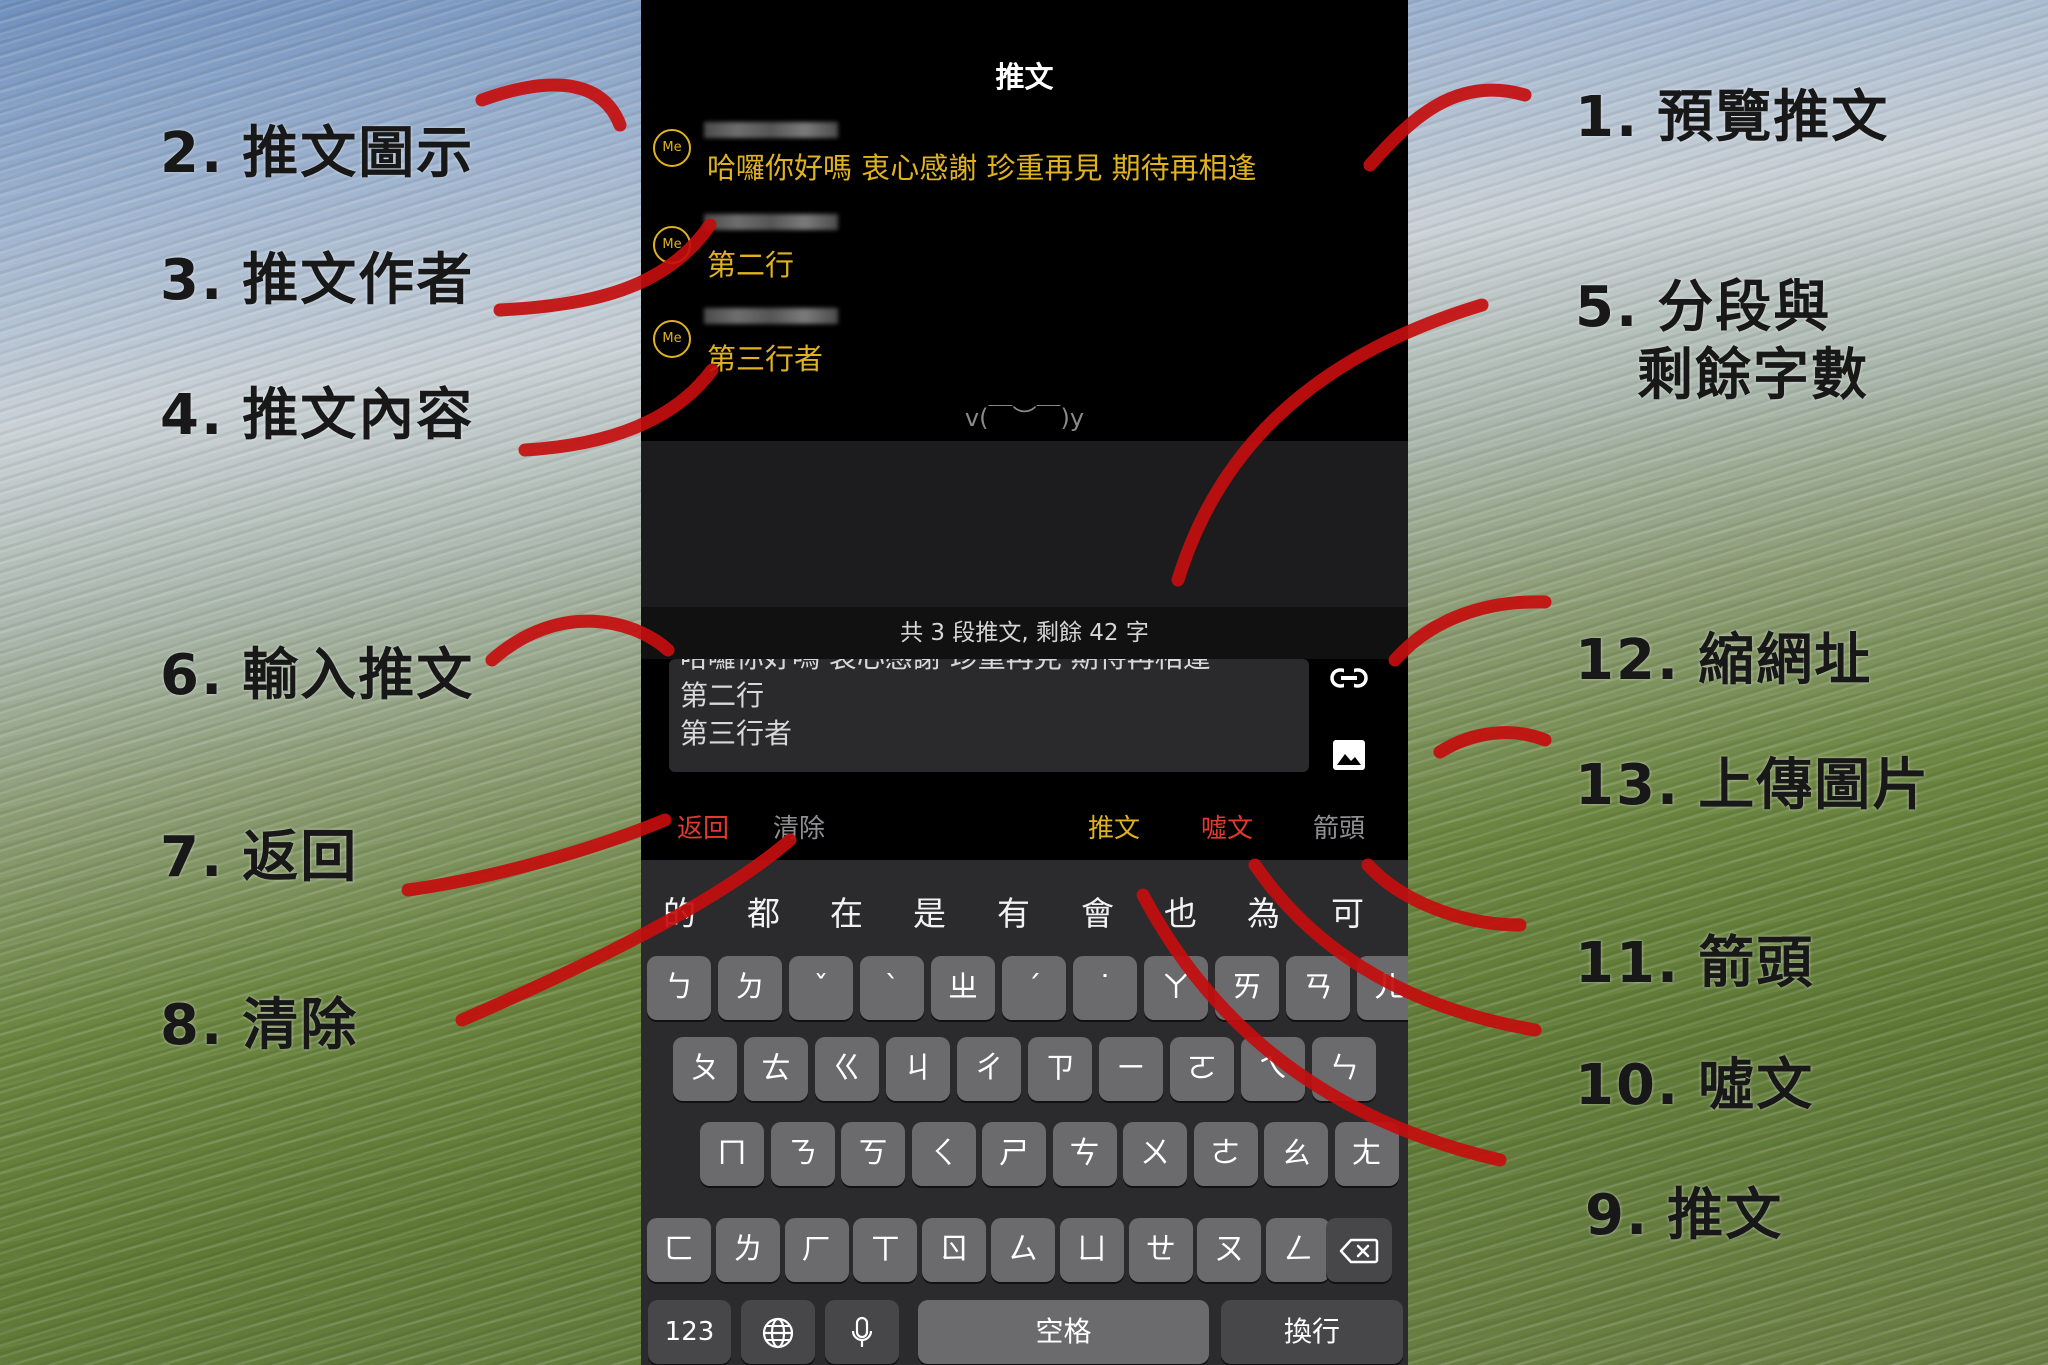 Image resolution: width=2048 pixels, height=1365 pixels. Describe the element at coordinates (1024, 77) in the screenshot. I see `page-title: 推文` at that location.